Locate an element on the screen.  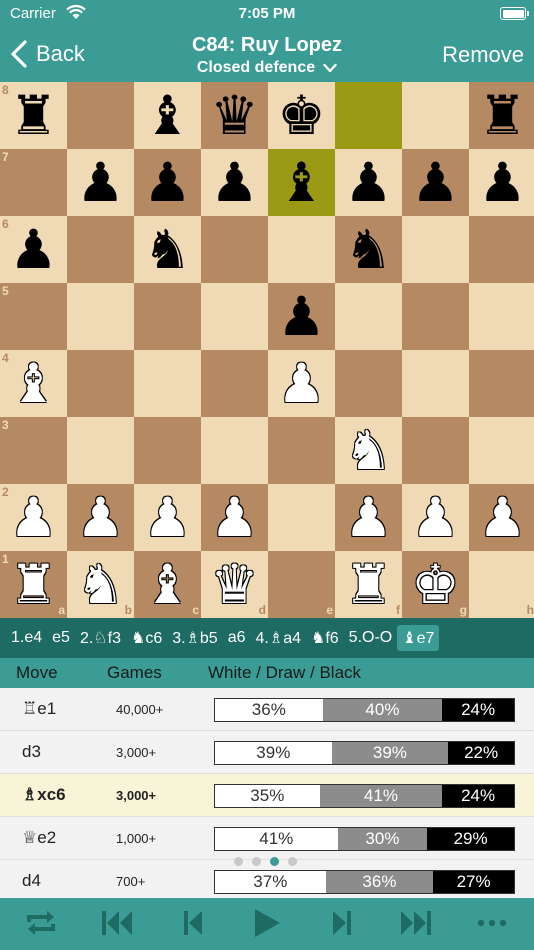
square-h7: ♟ is located at coordinates (501, 182).